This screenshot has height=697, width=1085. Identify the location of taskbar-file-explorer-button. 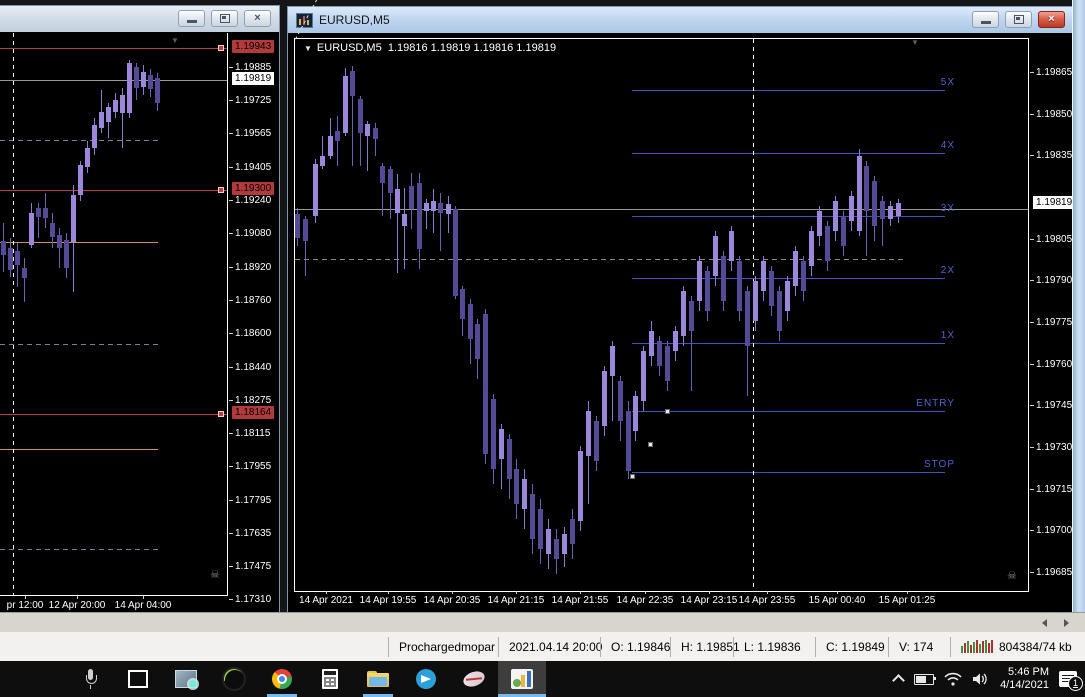
(378, 679).